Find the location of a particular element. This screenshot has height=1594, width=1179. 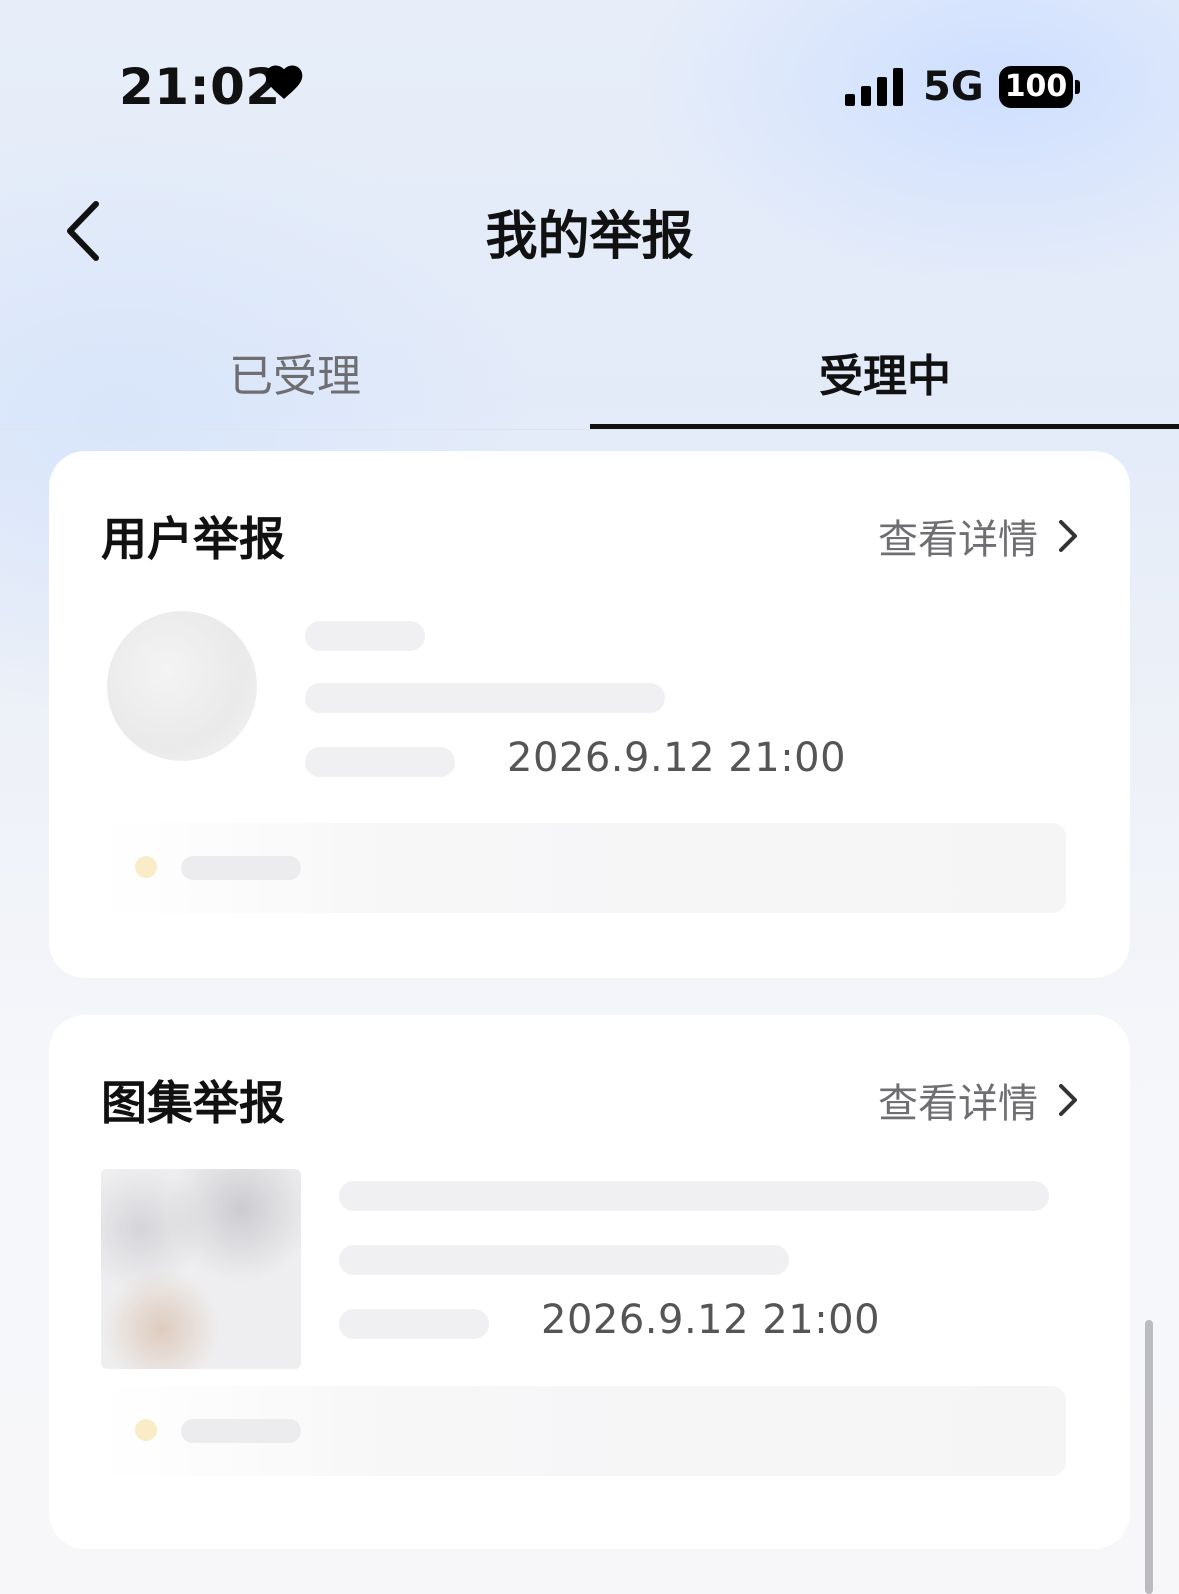

battery-icon: 100 is located at coordinates (1039, 87).